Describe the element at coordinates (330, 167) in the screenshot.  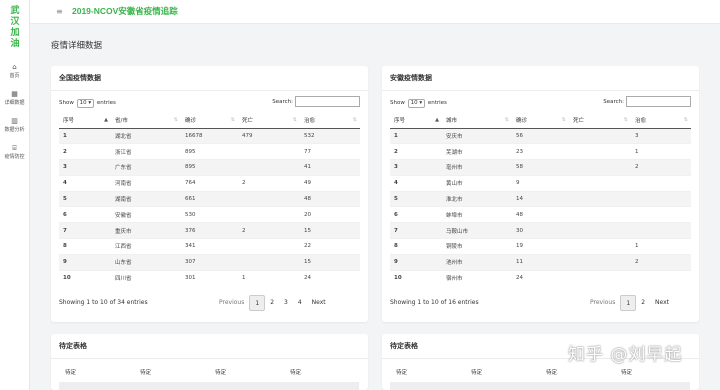
I see `table-cell: 41` at that location.